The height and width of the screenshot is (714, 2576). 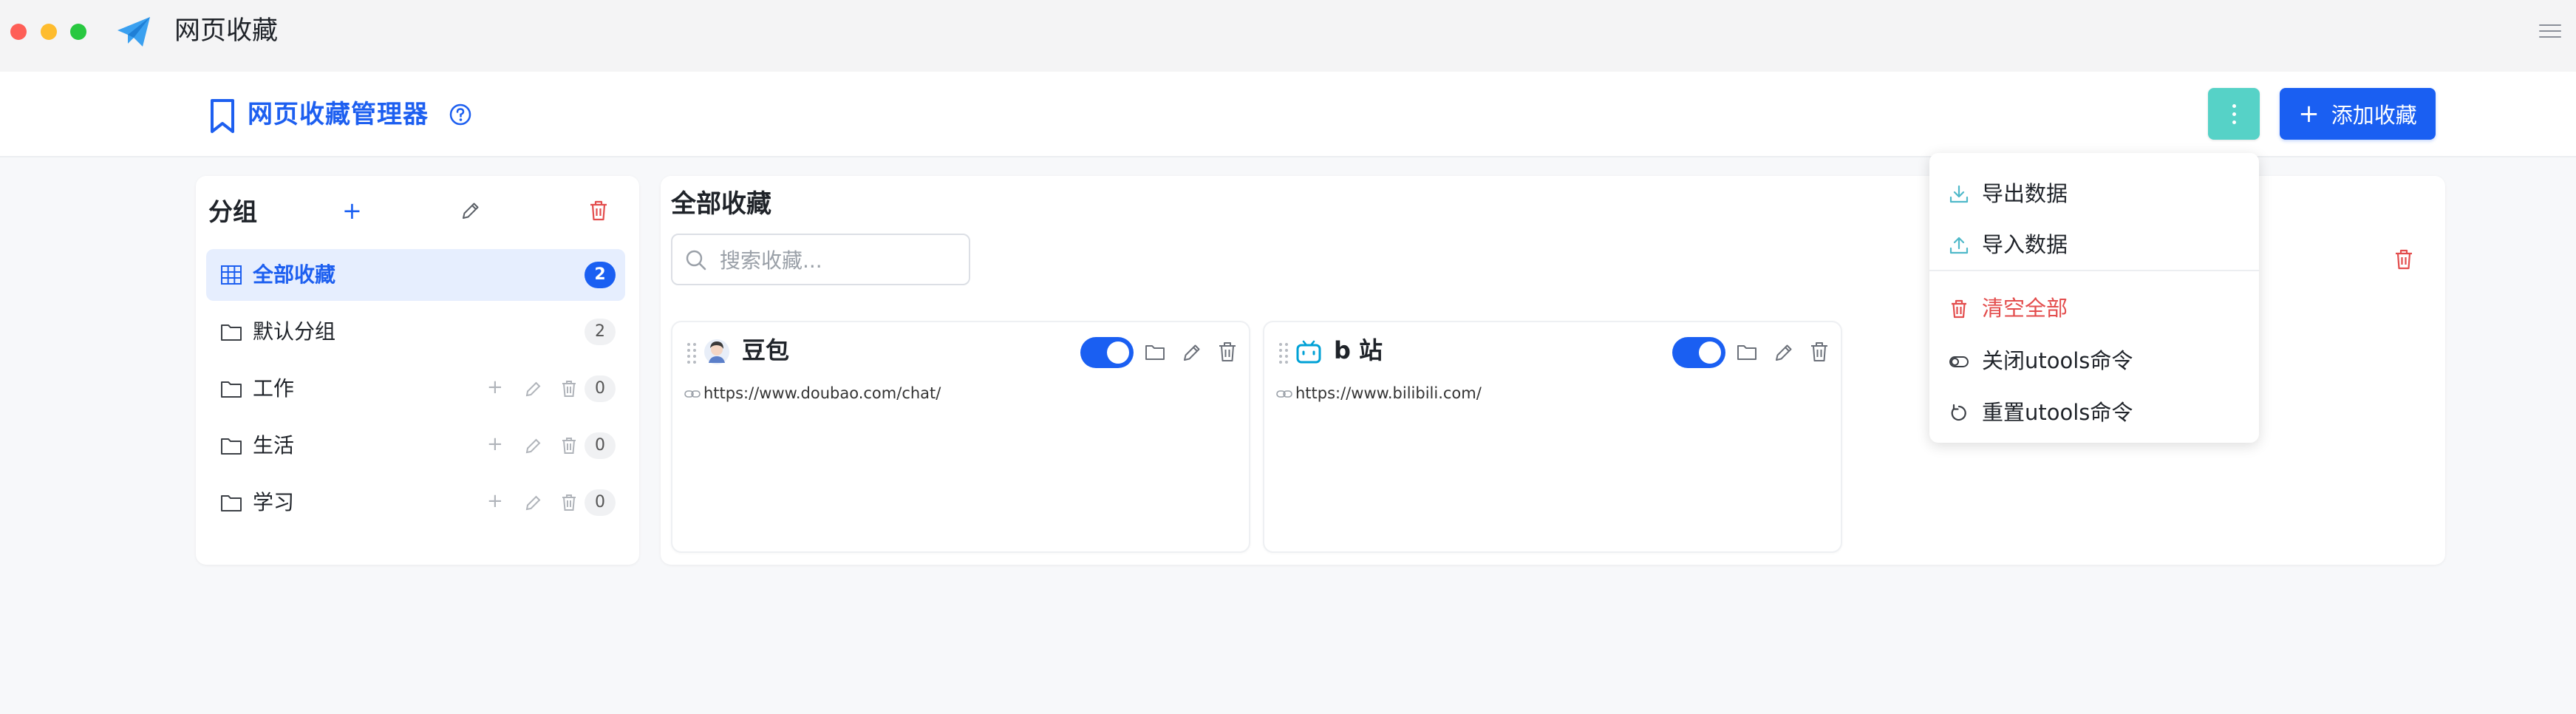 What do you see at coordinates (232, 211) in the screenshot?
I see `sidebar-title: 分组` at bounding box center [232, 211].